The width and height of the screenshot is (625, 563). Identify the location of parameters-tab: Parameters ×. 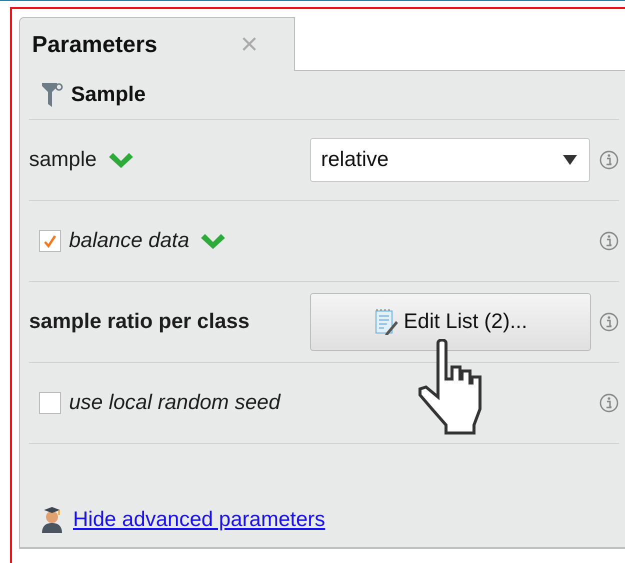
(157, 44).